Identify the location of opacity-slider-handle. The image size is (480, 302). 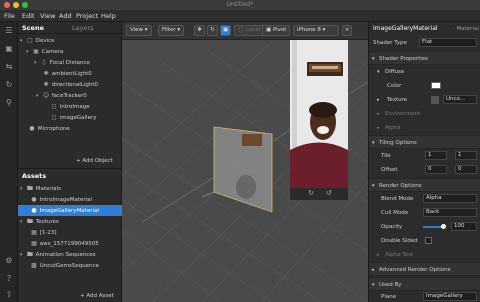
(443, 226).